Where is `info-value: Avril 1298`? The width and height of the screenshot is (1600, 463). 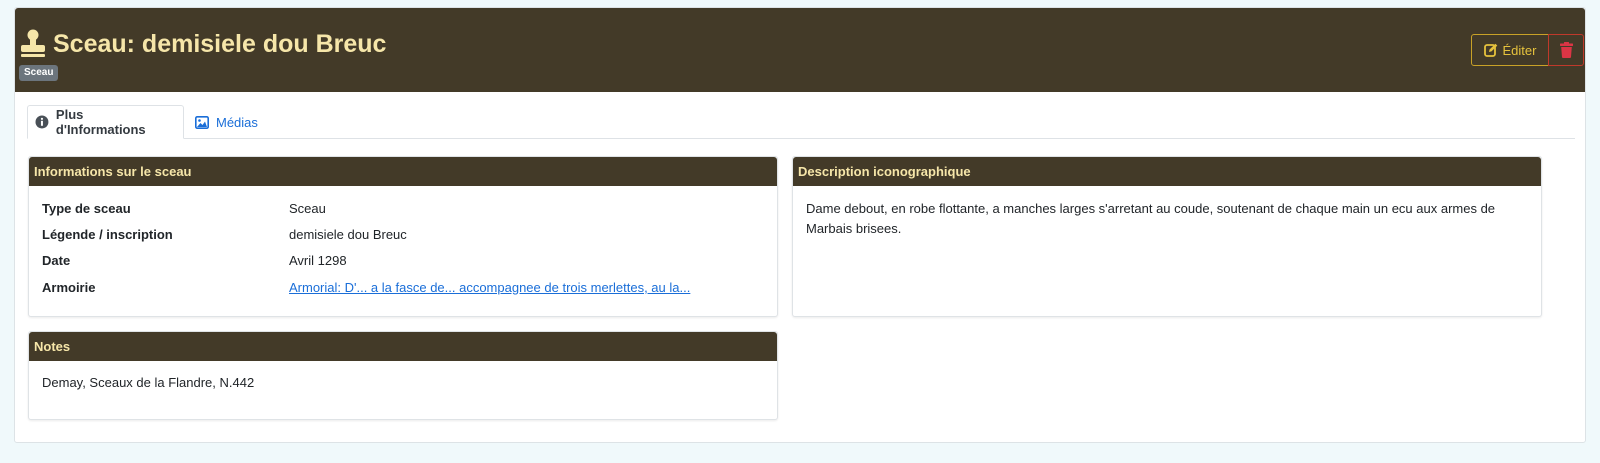
info-value: Avril 1298 is located at coordinates (318, 260).